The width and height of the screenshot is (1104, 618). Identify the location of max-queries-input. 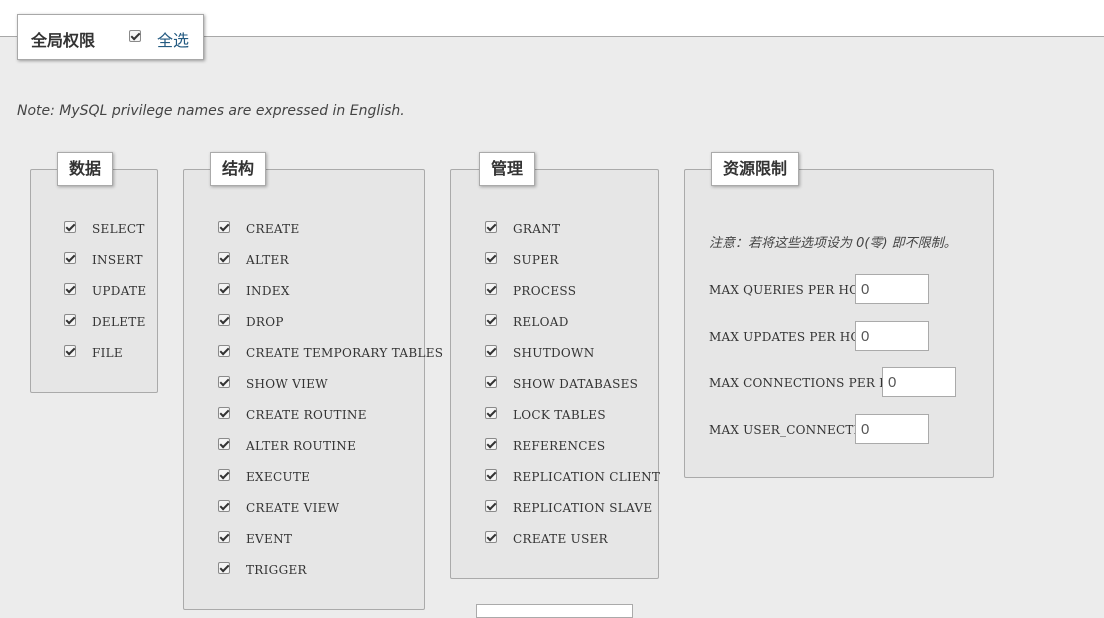
(892, 289).